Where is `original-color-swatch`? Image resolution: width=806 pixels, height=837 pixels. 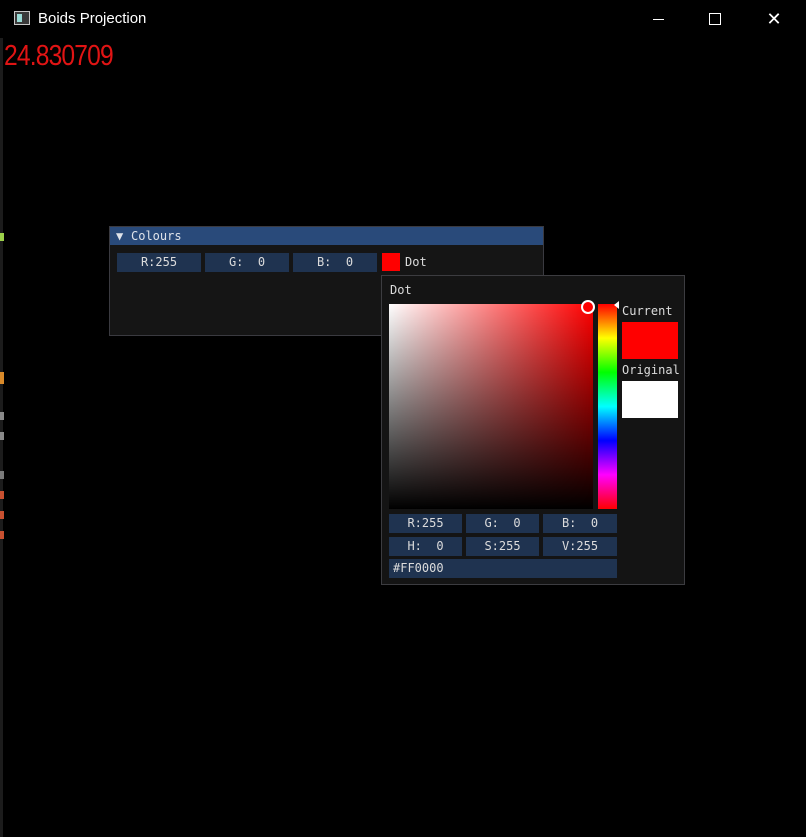
original-color-swatch is located at coordinates (650, 399).